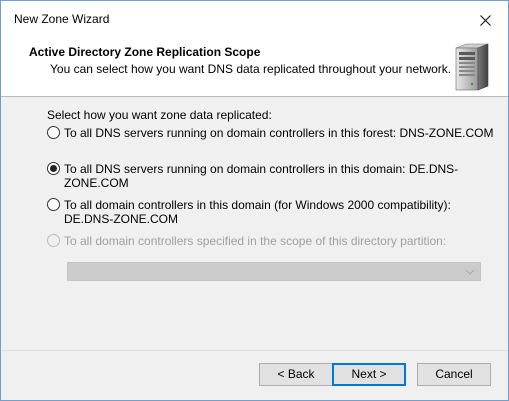 This screenshot has width=509, height=401. I want to click on radio-partition, so click(53, 240).